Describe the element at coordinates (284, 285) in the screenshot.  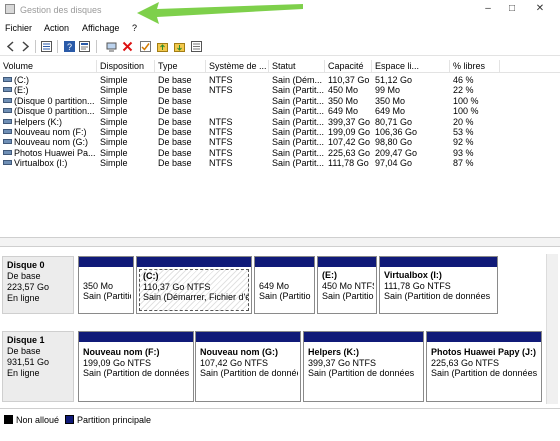
I see `partition-disk0-recovery-649: 649 Mo Sain (Partitio` at that location.